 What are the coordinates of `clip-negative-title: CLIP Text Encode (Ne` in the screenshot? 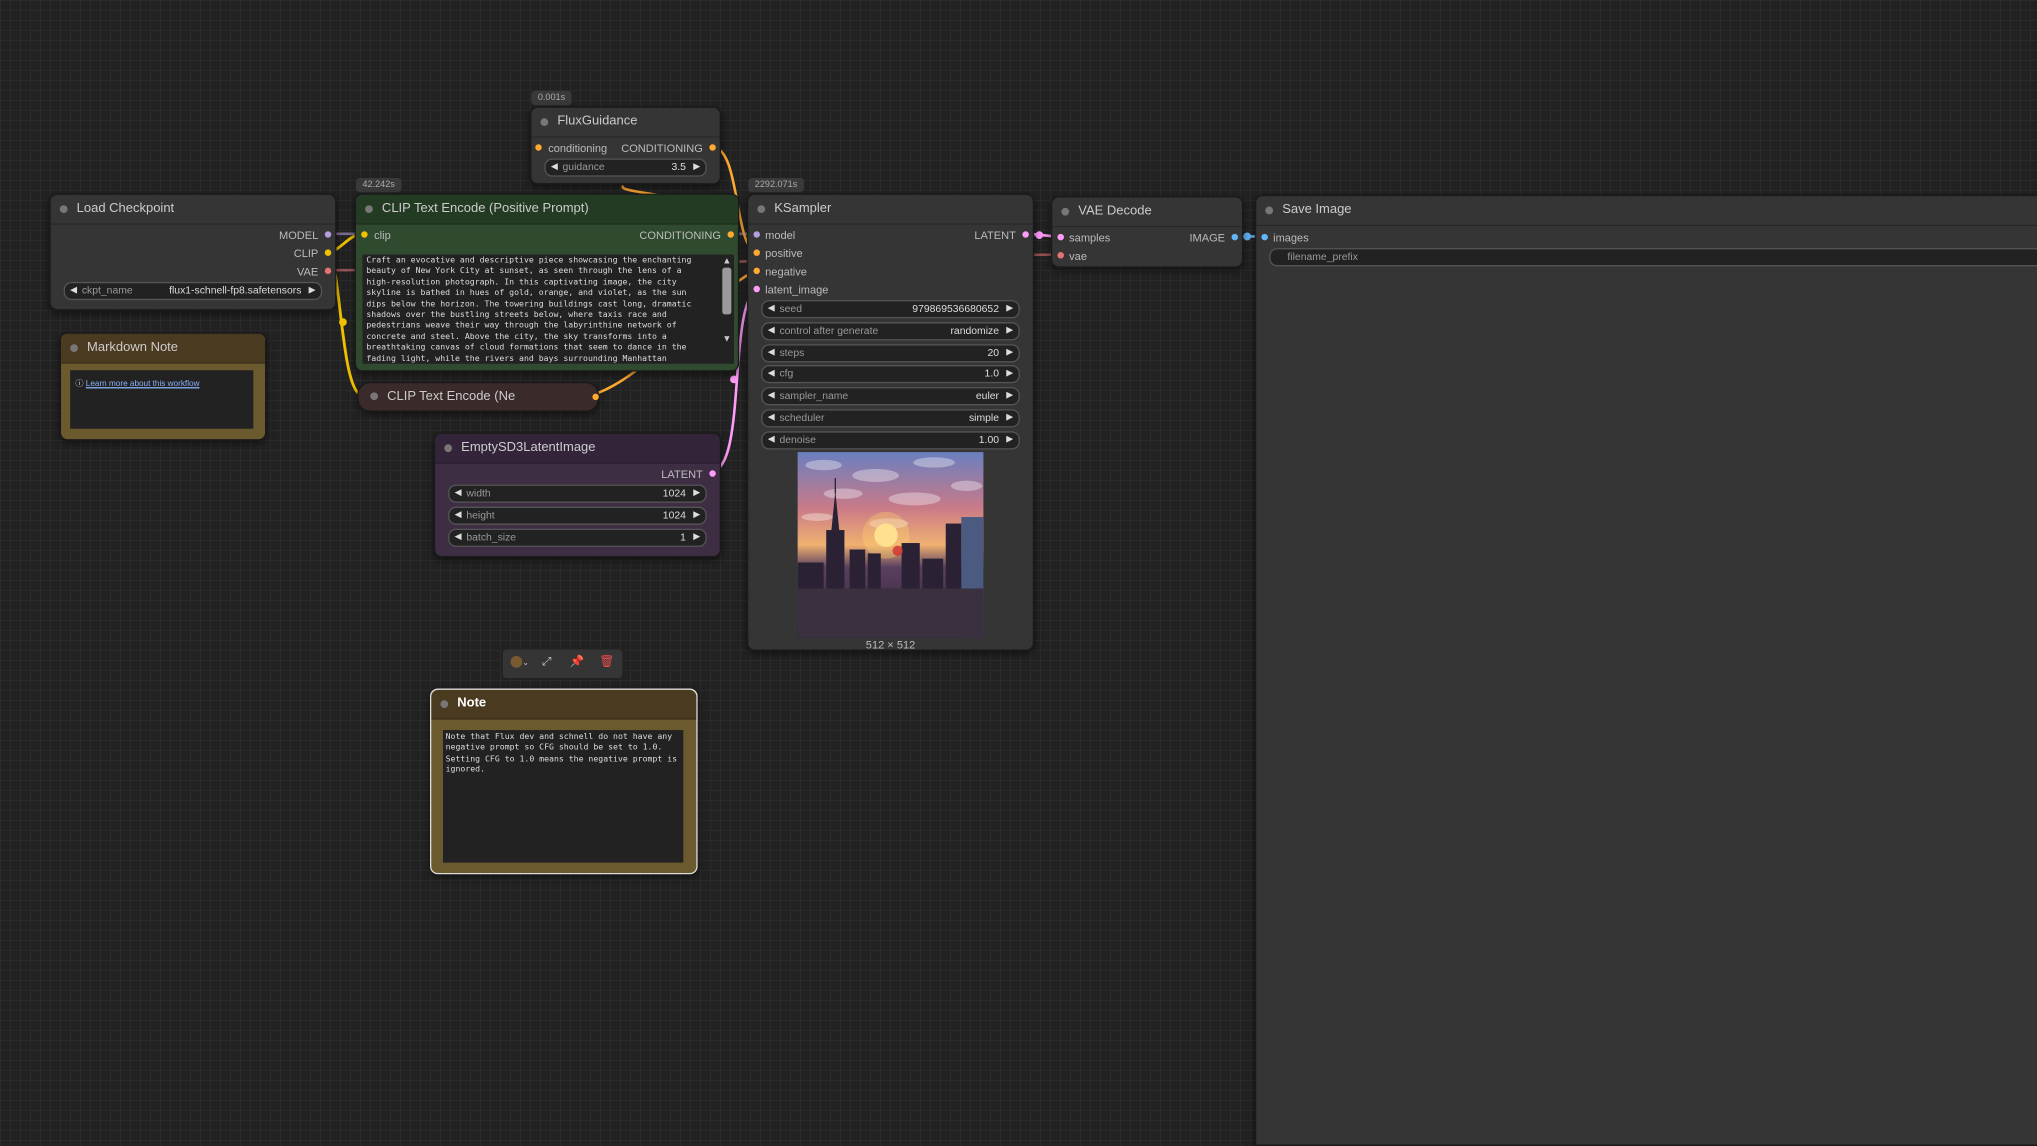 It's located at (478, 396).